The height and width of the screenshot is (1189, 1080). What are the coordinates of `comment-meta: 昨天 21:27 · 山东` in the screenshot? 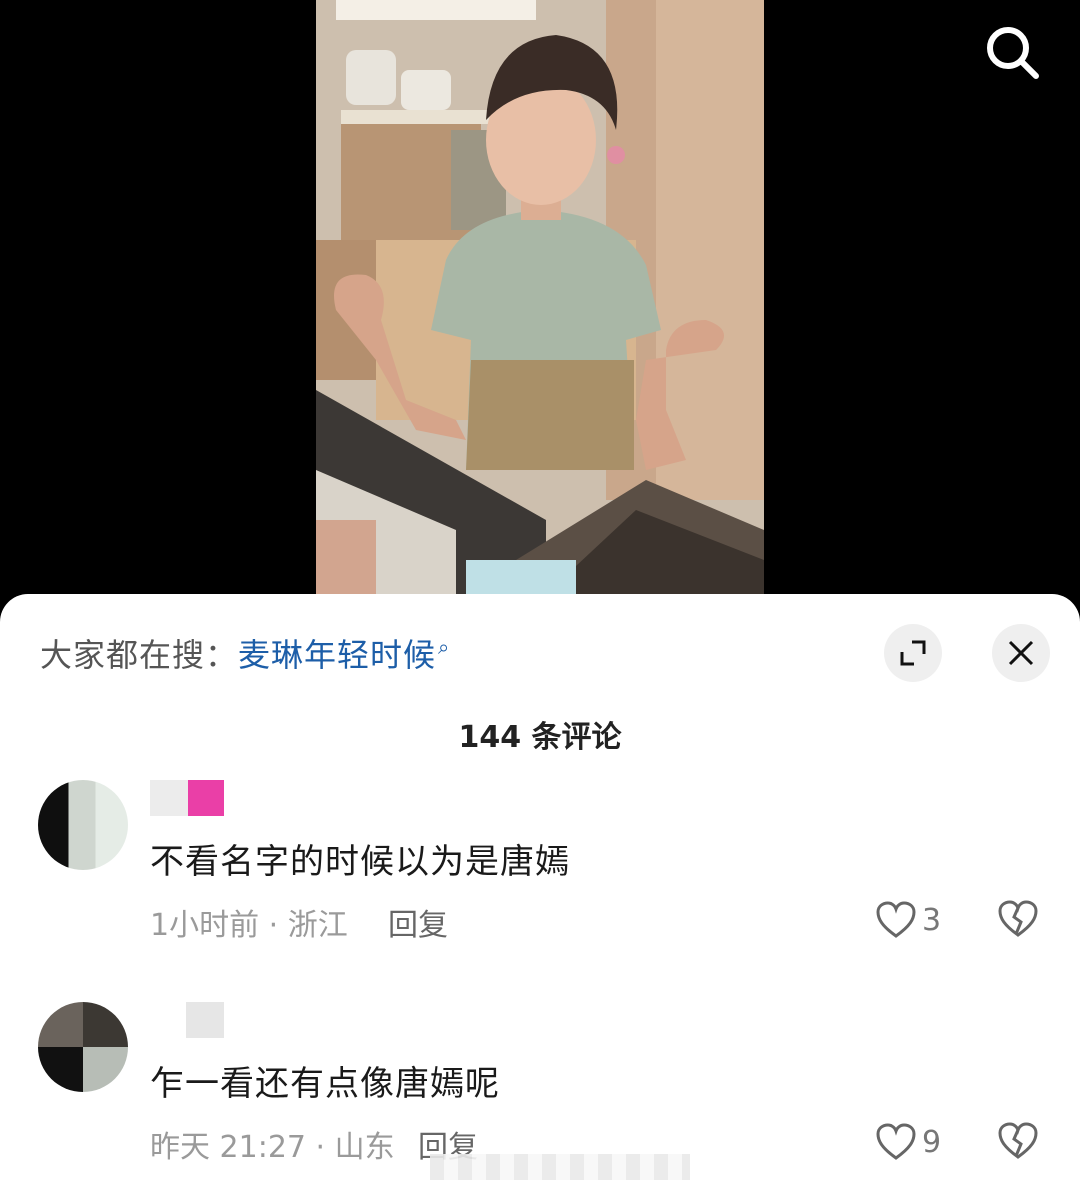 It's located at (272, 1147).